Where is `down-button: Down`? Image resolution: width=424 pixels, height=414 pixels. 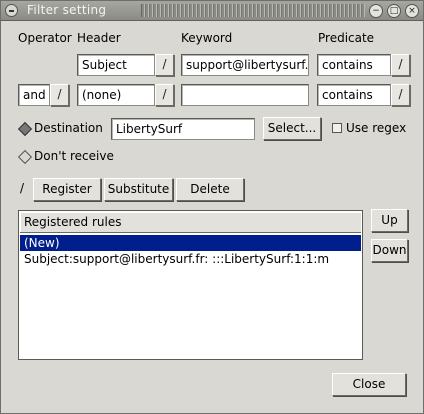 down-button: Down is located at coordinates (389, 250).